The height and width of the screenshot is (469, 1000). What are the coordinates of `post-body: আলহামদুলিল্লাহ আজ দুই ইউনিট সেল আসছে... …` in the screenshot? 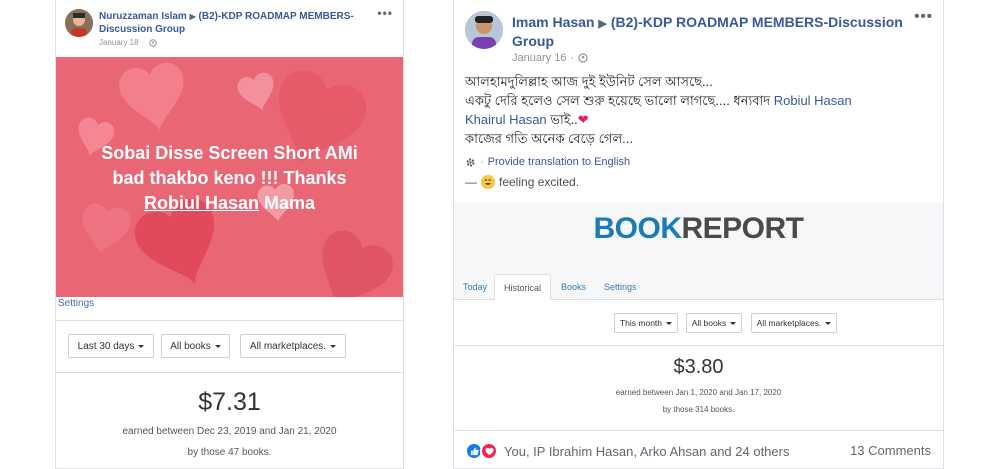 It's located at (700, 110).